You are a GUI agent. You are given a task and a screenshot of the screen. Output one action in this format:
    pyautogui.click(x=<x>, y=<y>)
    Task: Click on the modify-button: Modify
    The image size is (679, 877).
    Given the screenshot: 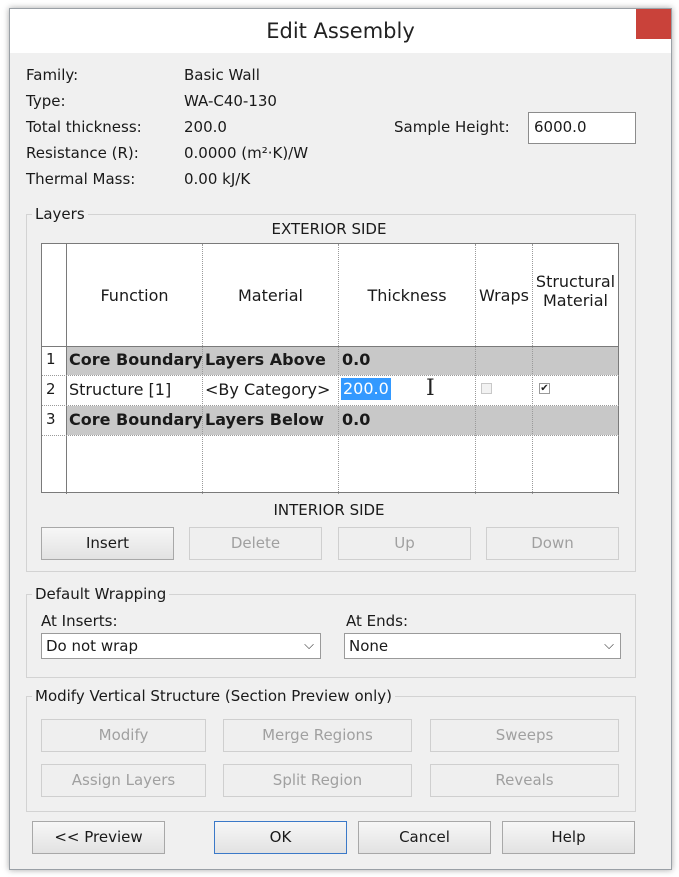 What is the action you would take?
    pyautogui.click(x=123, y=735)
    